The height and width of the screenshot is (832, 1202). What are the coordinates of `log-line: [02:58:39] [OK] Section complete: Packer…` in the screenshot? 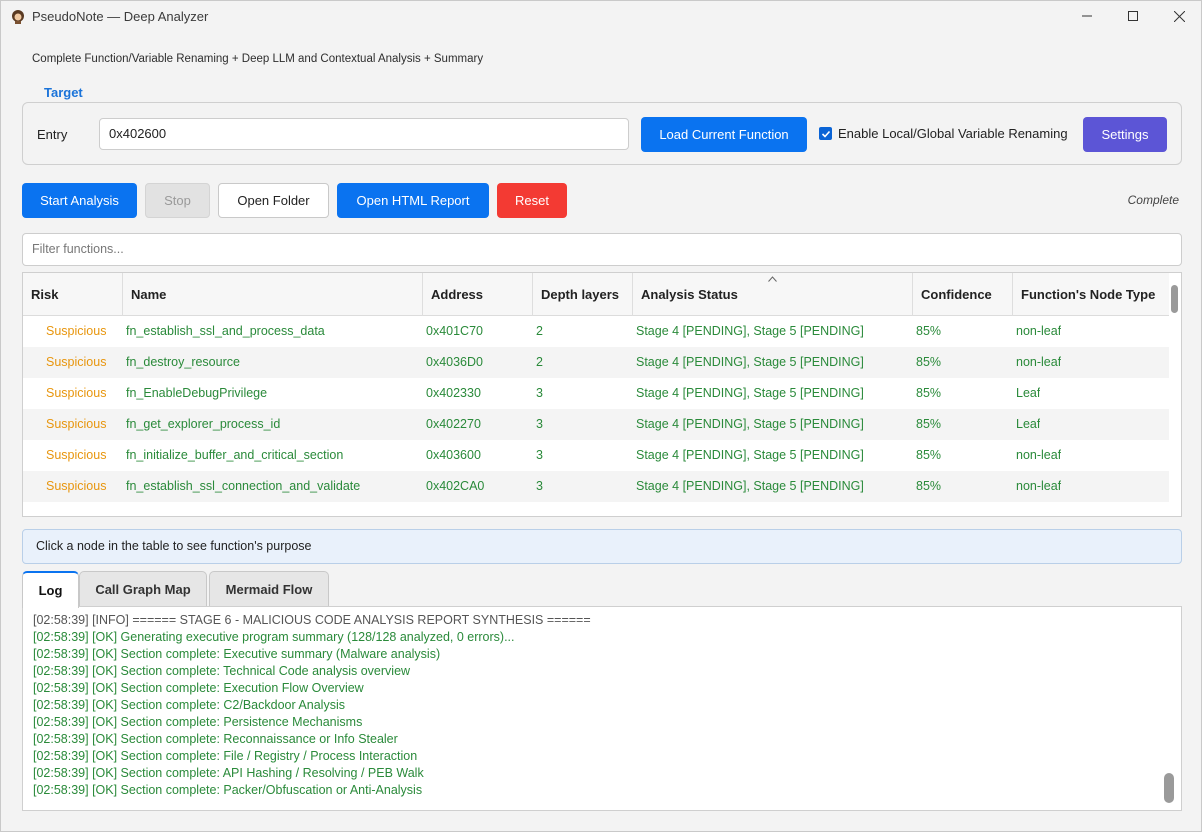 It's located at (228, 790).